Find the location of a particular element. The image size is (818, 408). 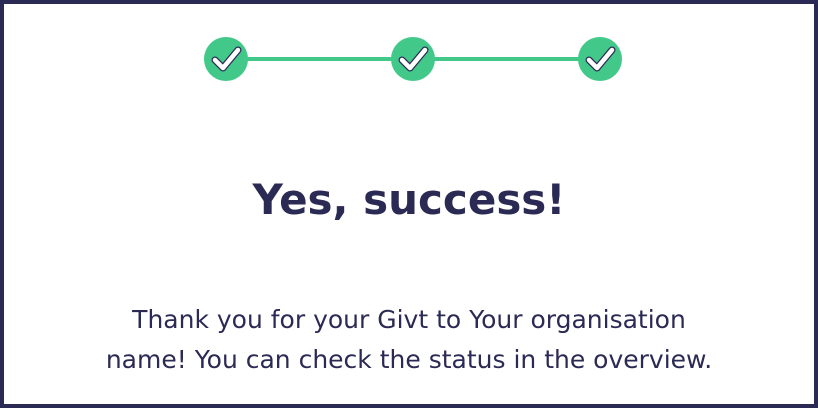

success-title: Yes, success! is located at coordinates (409, 199).